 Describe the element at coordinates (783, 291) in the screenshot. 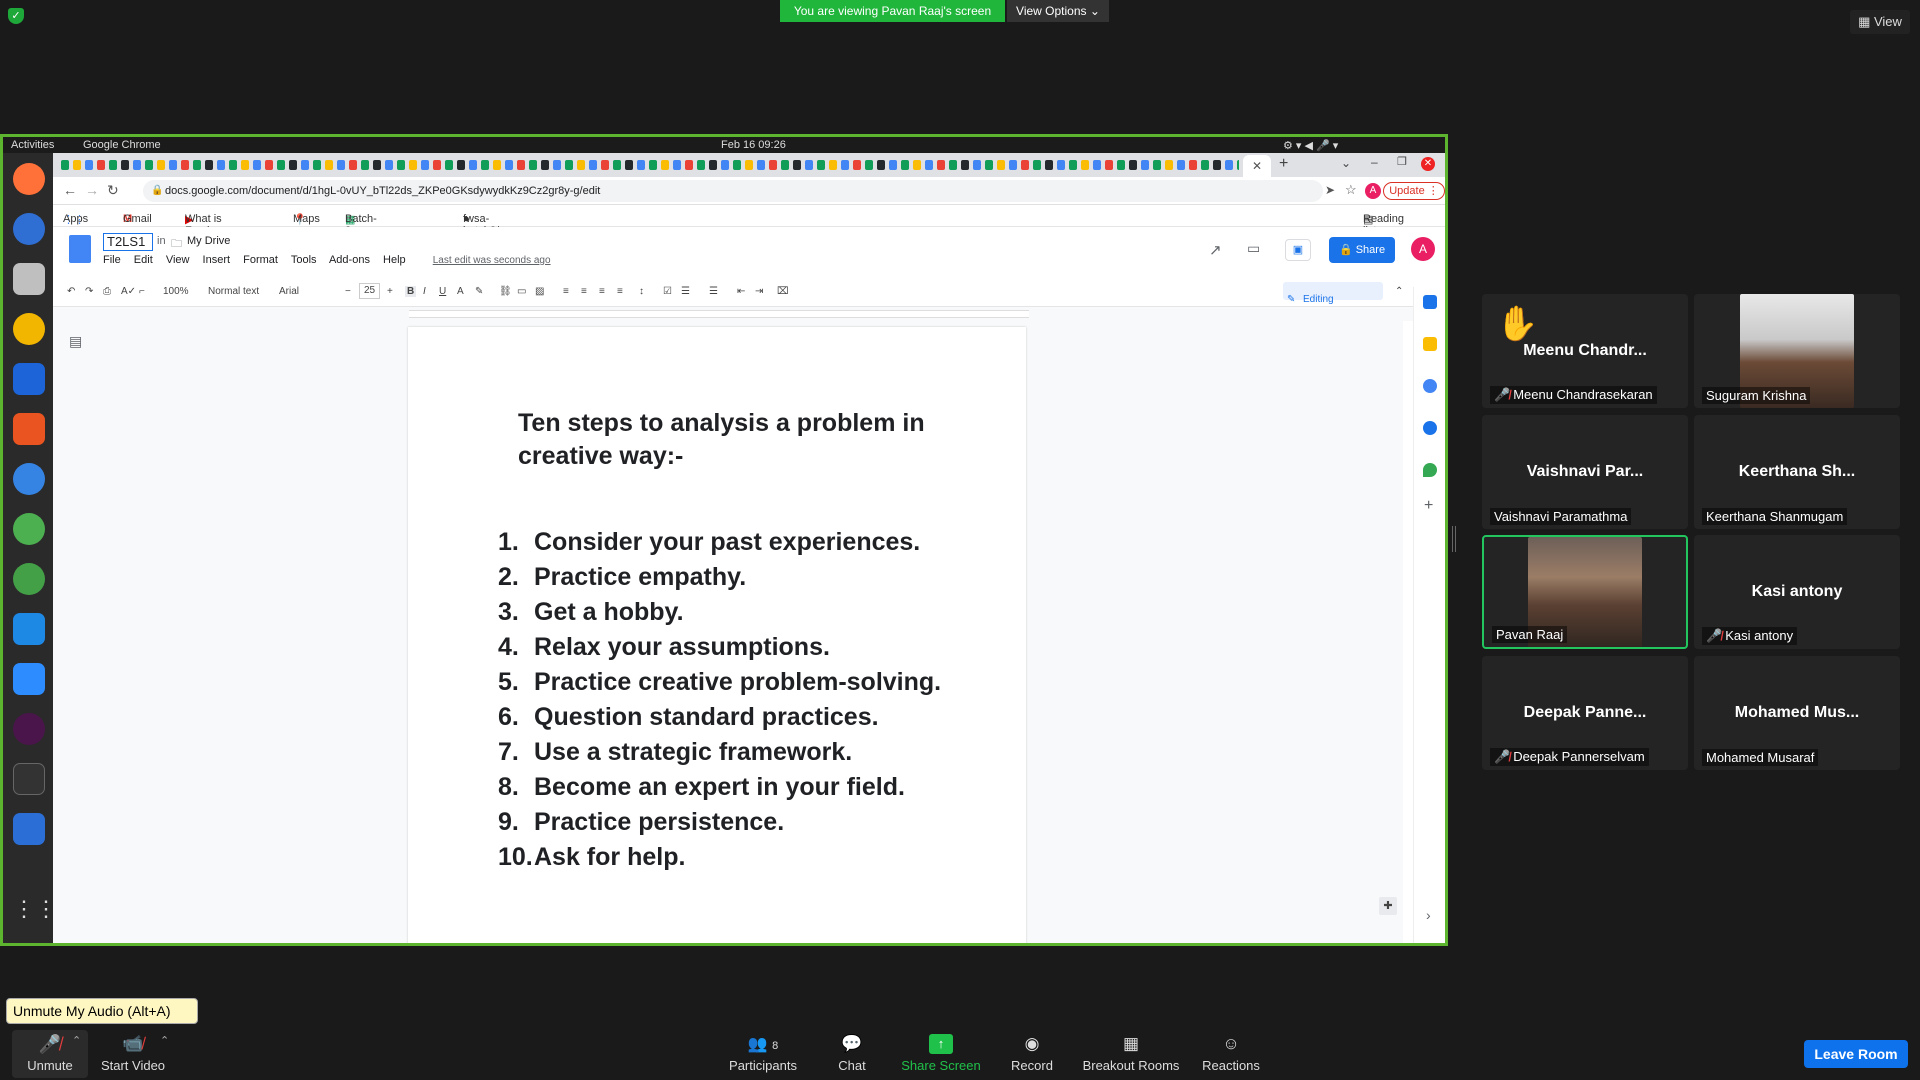

I see `clear-format-icon: ⌧` at that location.